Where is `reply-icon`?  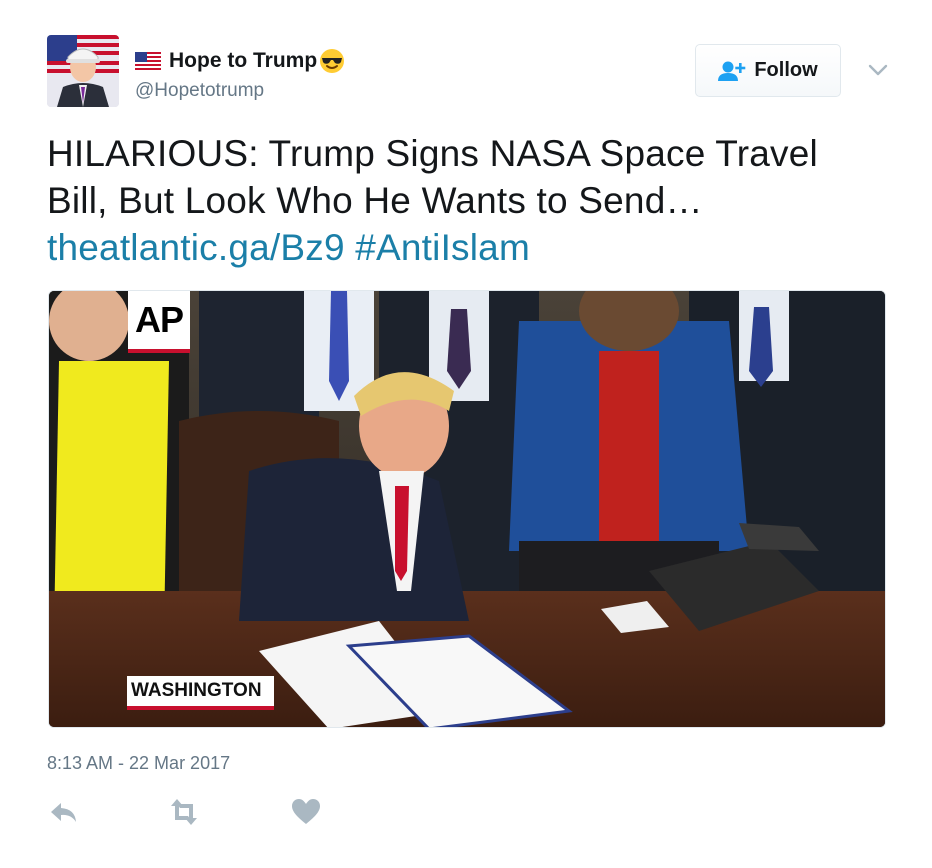
reply-icon is located at coordinates (63, 812).